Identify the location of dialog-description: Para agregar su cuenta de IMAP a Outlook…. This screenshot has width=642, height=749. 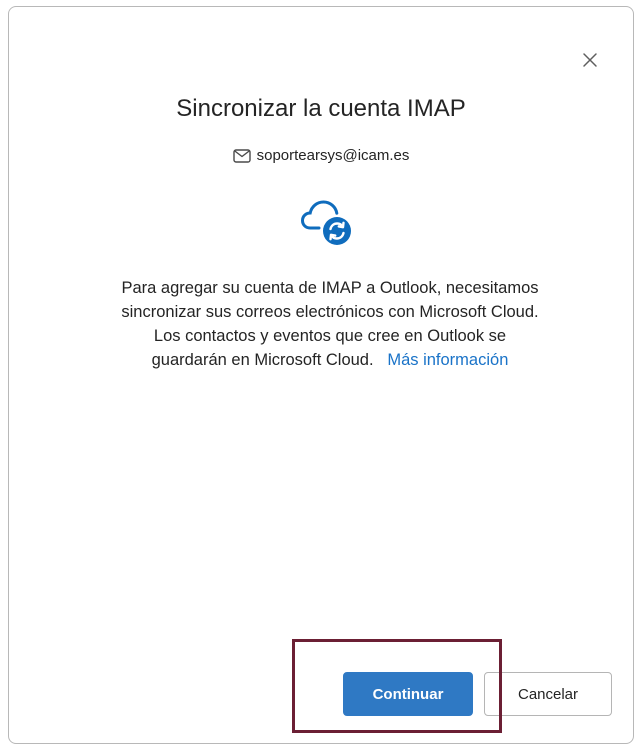
(330, 324).